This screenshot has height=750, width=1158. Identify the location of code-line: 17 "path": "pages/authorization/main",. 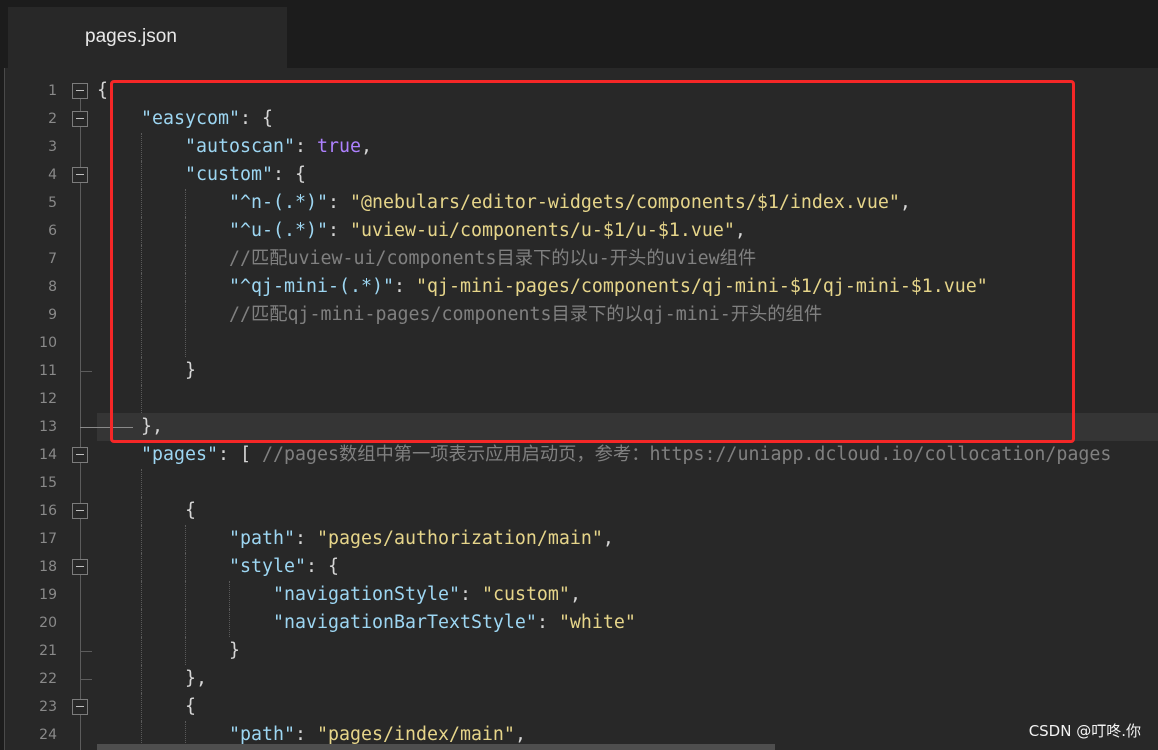
(579, 539).